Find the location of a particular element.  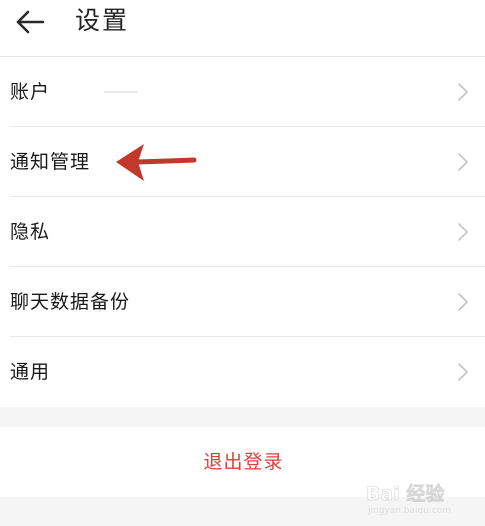

watermark: Bai 经验 jingyan.baidu.com is located at coordinates (421, 499).